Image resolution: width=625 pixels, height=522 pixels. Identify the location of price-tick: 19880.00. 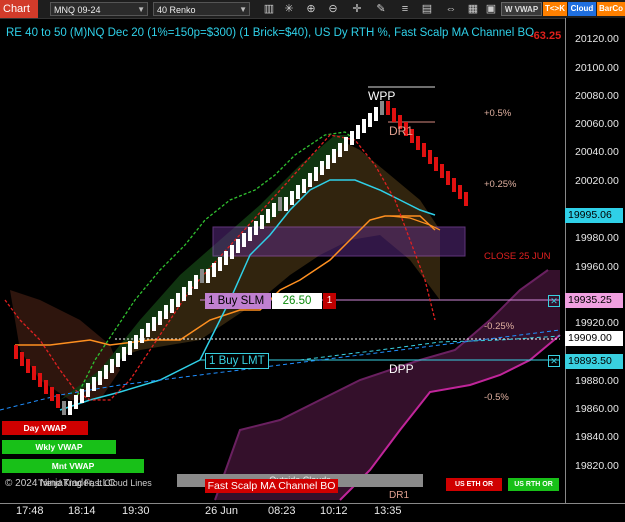
(597, 381).